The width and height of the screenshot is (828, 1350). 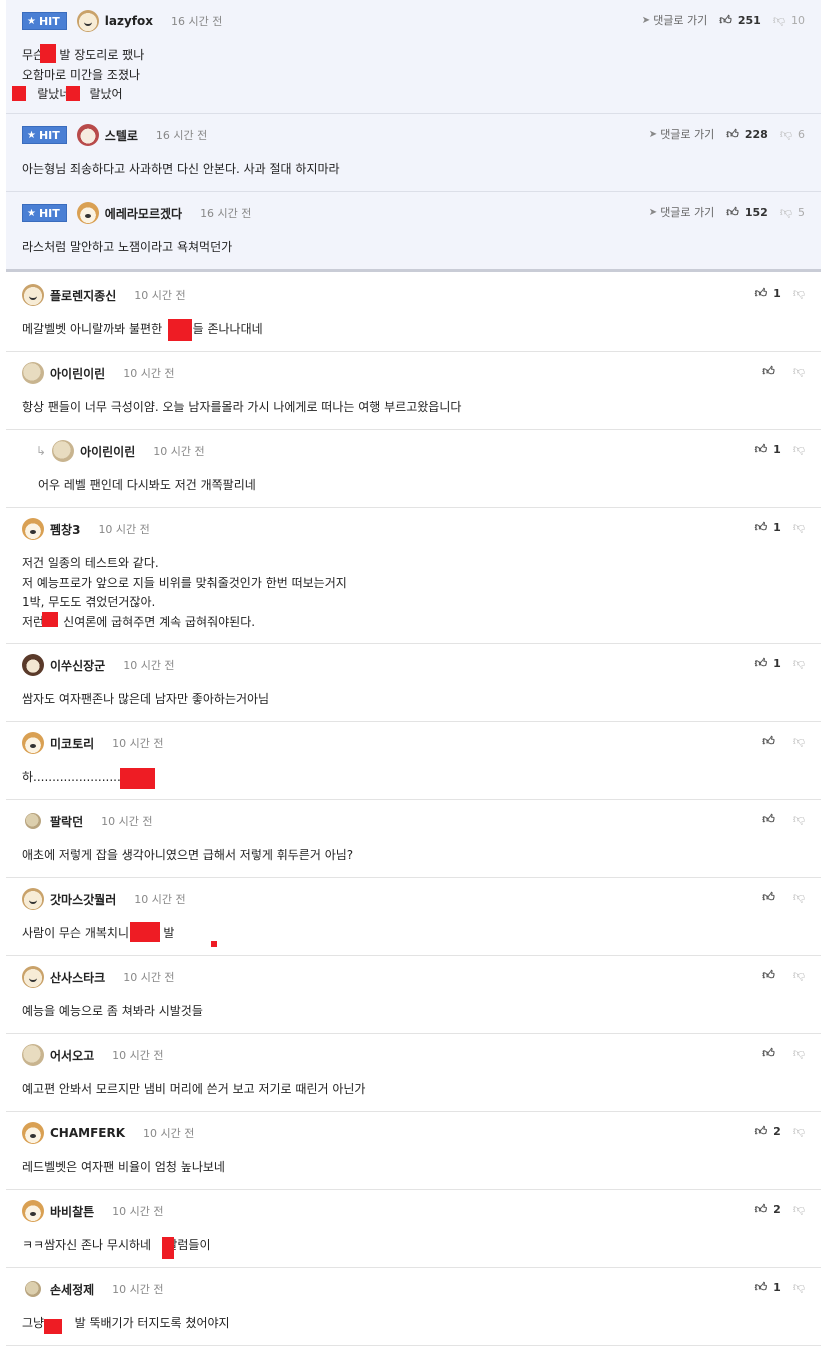 I want to click on comment-author: 이쑤신장군, so click(x=77, y=665).